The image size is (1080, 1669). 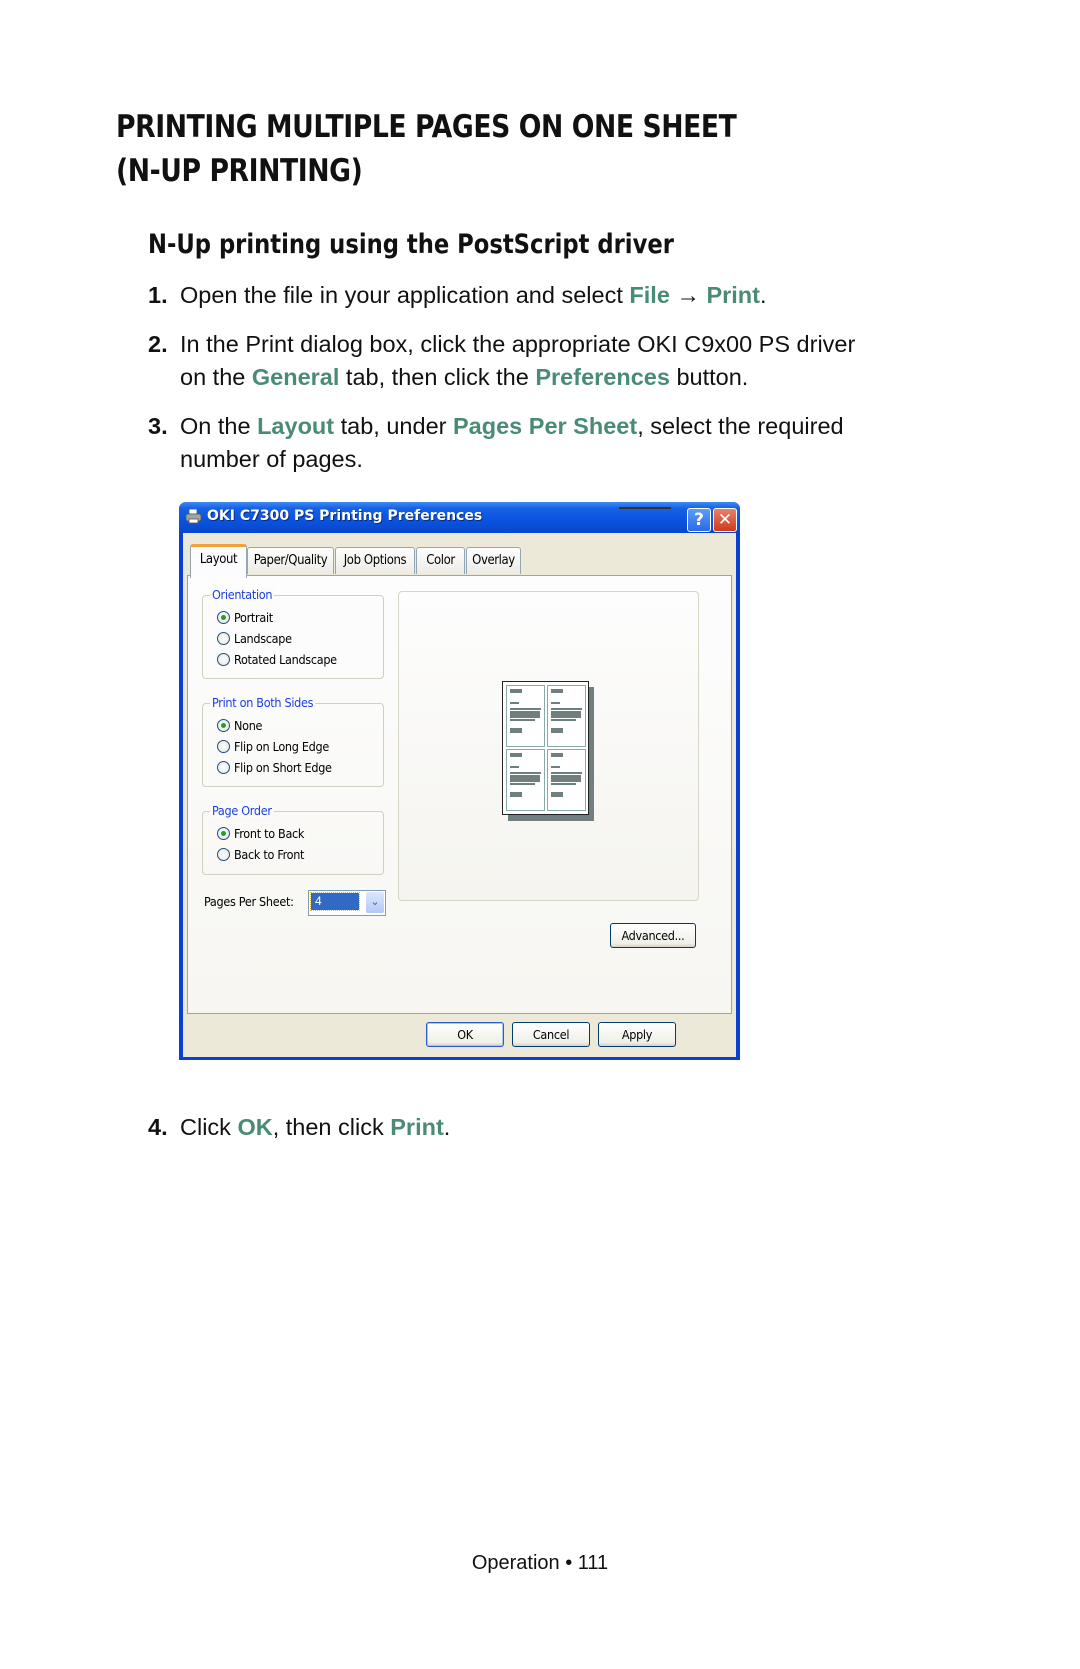 What do you see at coordinates (263, 702) in the screenshot?
I see `print-both-sides-label: Print on Both Sides` at bounding box center [263, 702].